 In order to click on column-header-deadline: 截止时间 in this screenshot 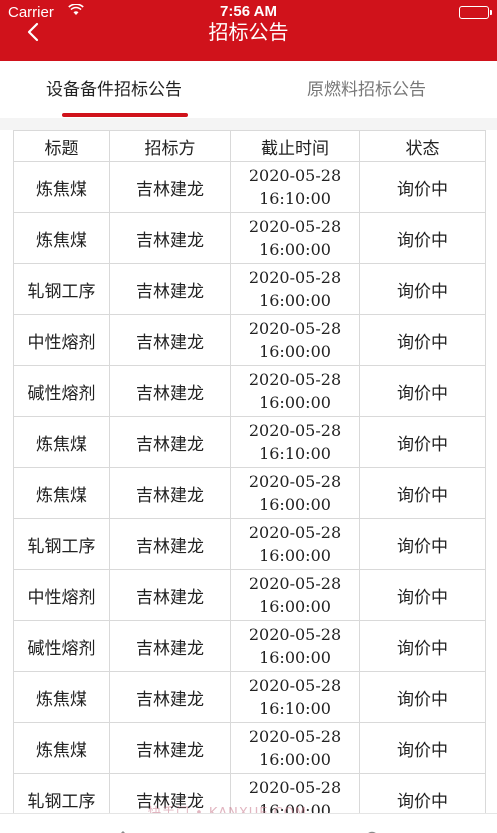, I will do `click(295, 146)`.